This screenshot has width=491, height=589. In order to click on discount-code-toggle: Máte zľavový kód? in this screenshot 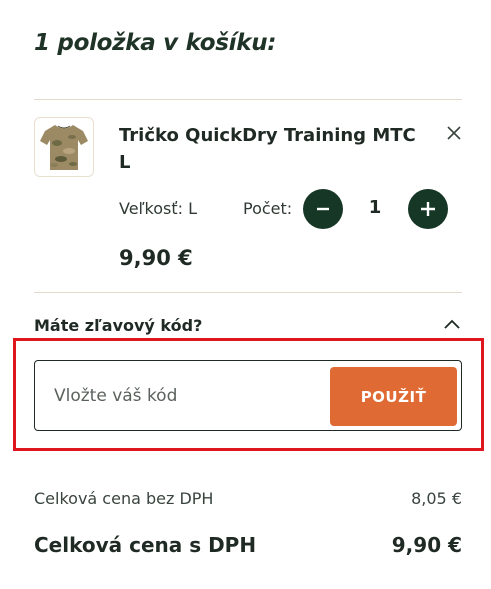, I will do `click(248, 327)`.